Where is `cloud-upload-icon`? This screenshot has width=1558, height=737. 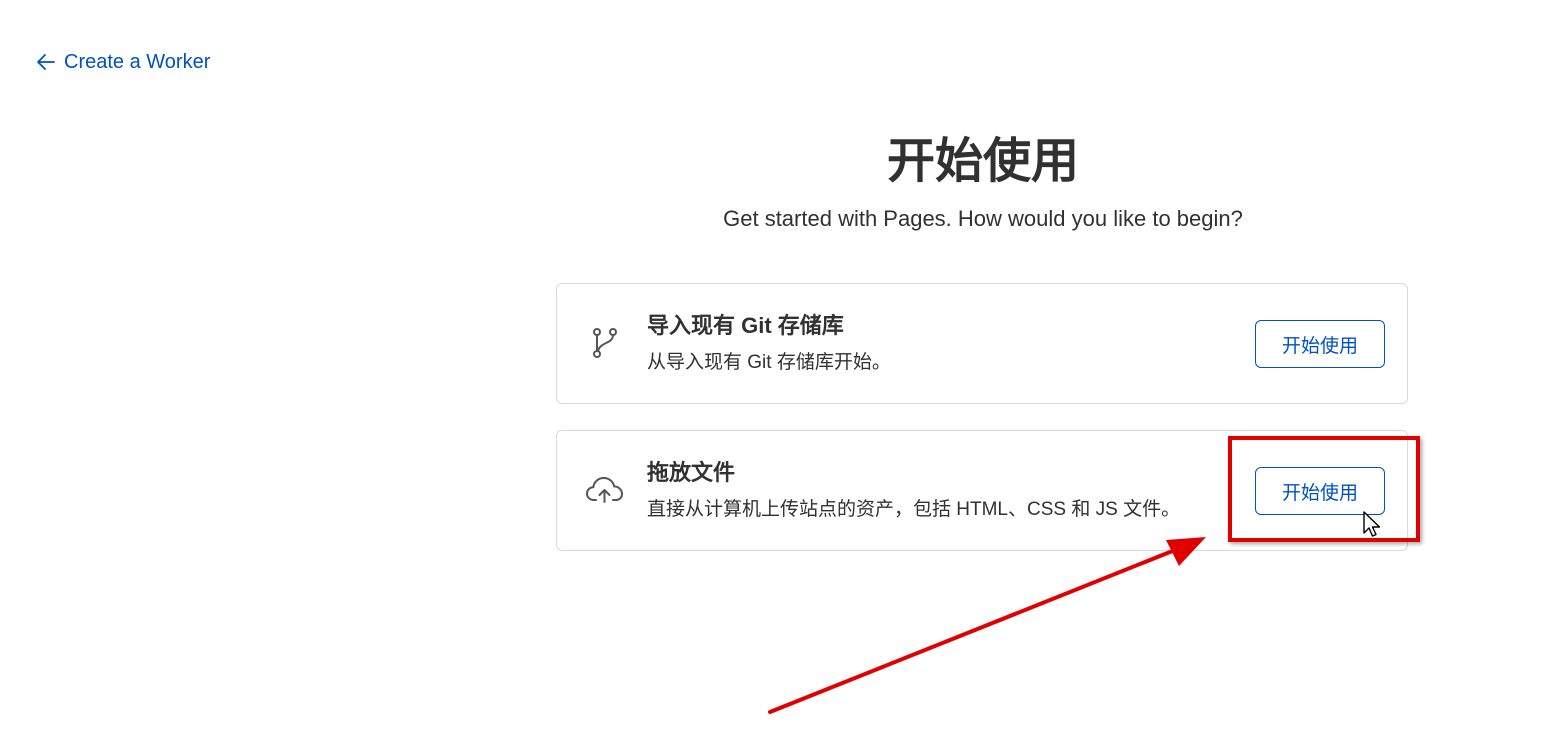 cloud-upload-icon is located at coordinates (605, 490).